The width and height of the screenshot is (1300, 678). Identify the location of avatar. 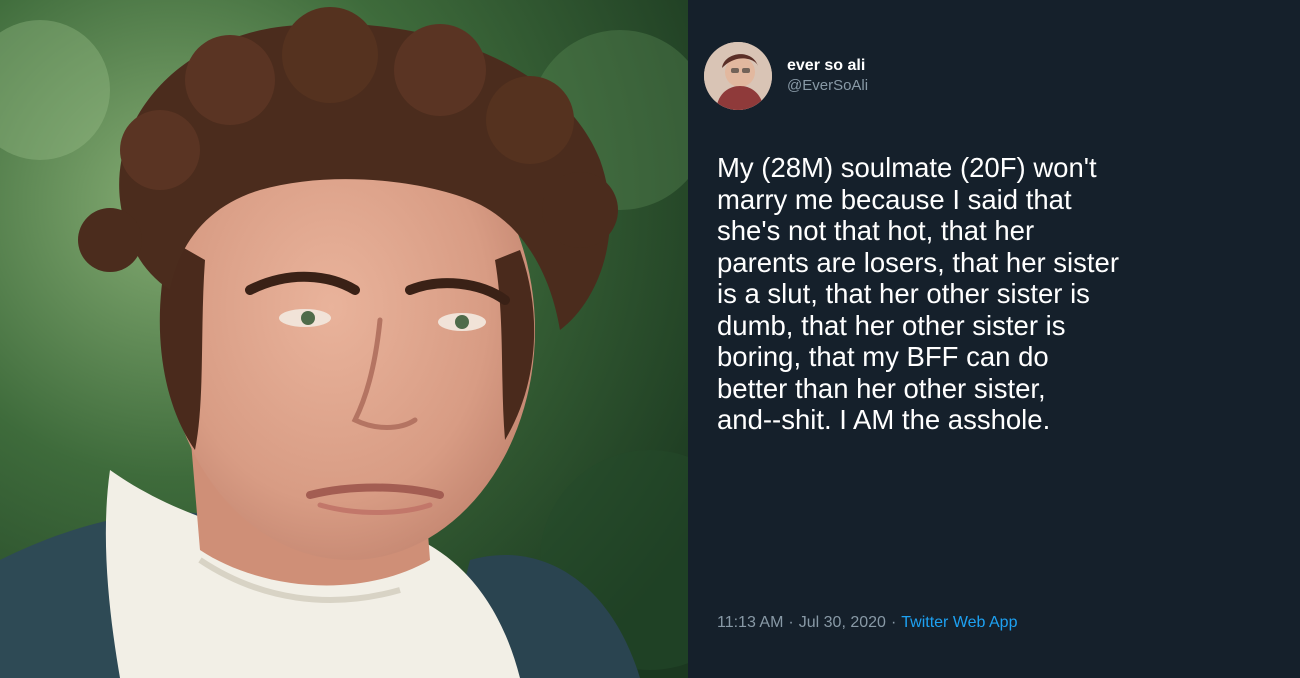
(738, 76).